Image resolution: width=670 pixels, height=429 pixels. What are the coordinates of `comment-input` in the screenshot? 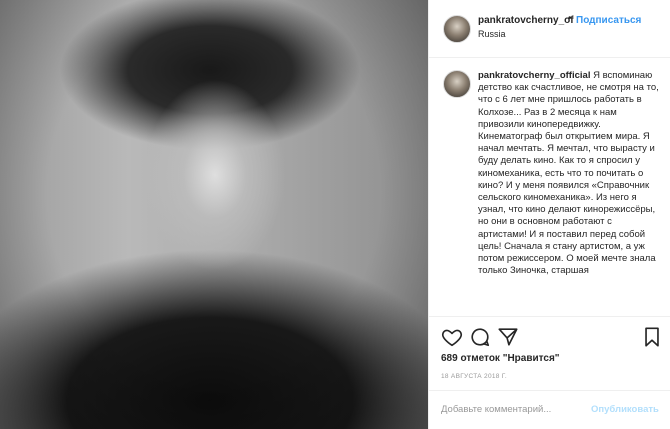 It's located at (511, 409).